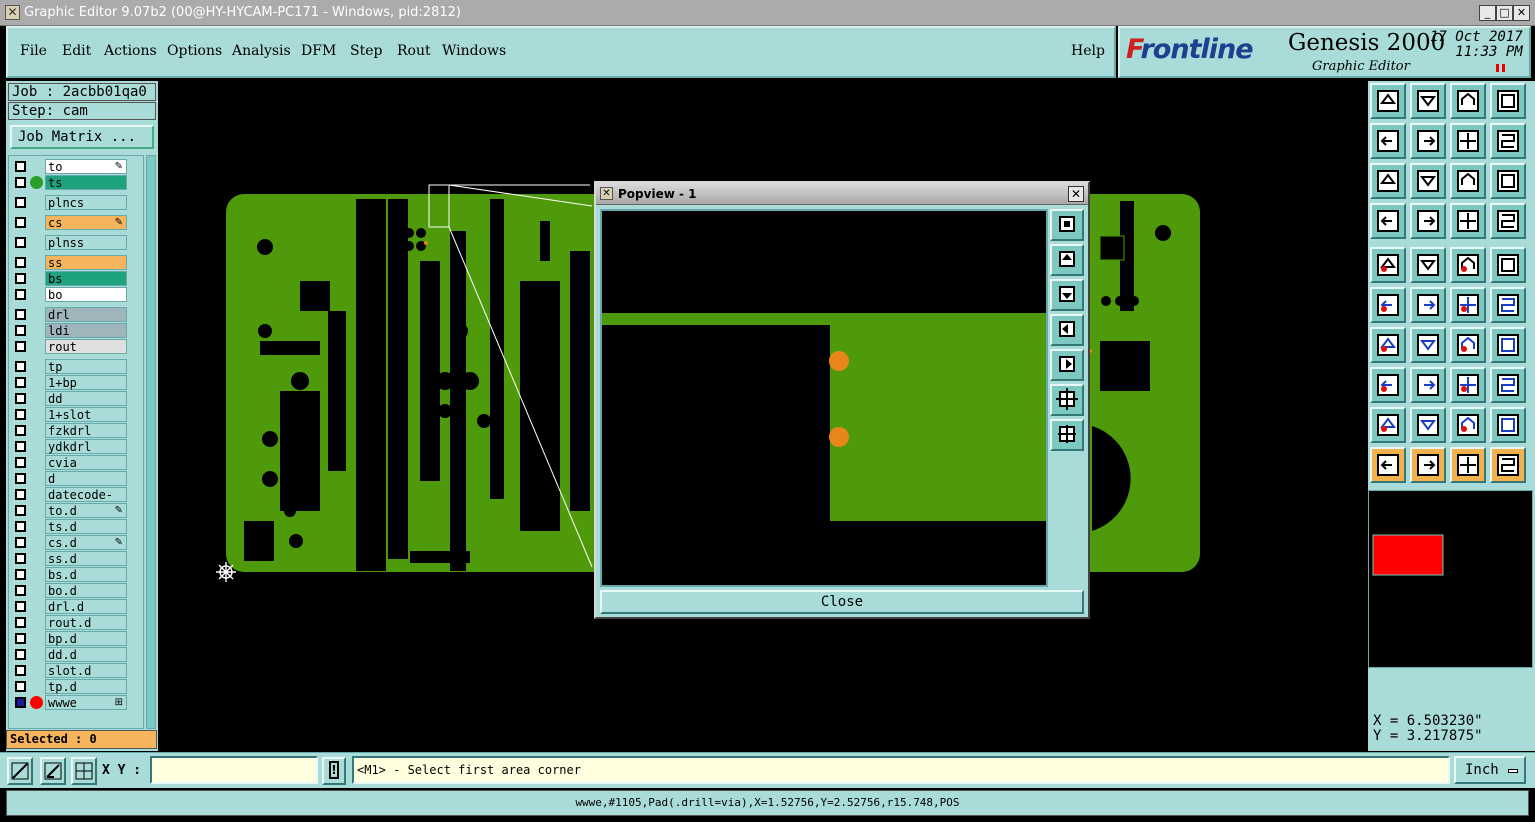  Describe the element at coordinates (194, 51) in the screenshot. I see `menu-options: Options` at that location.